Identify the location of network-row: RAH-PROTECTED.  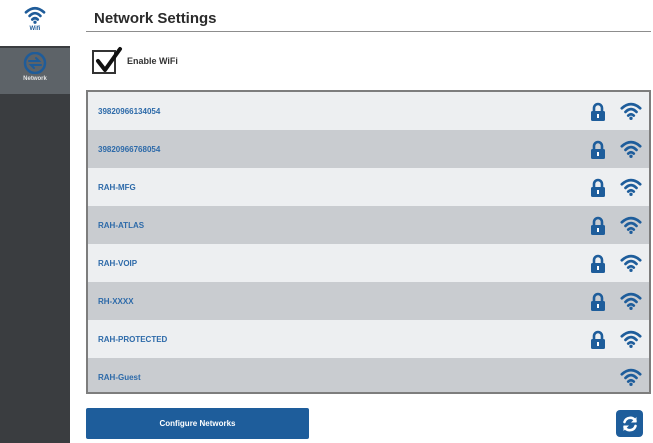
(368, 339).